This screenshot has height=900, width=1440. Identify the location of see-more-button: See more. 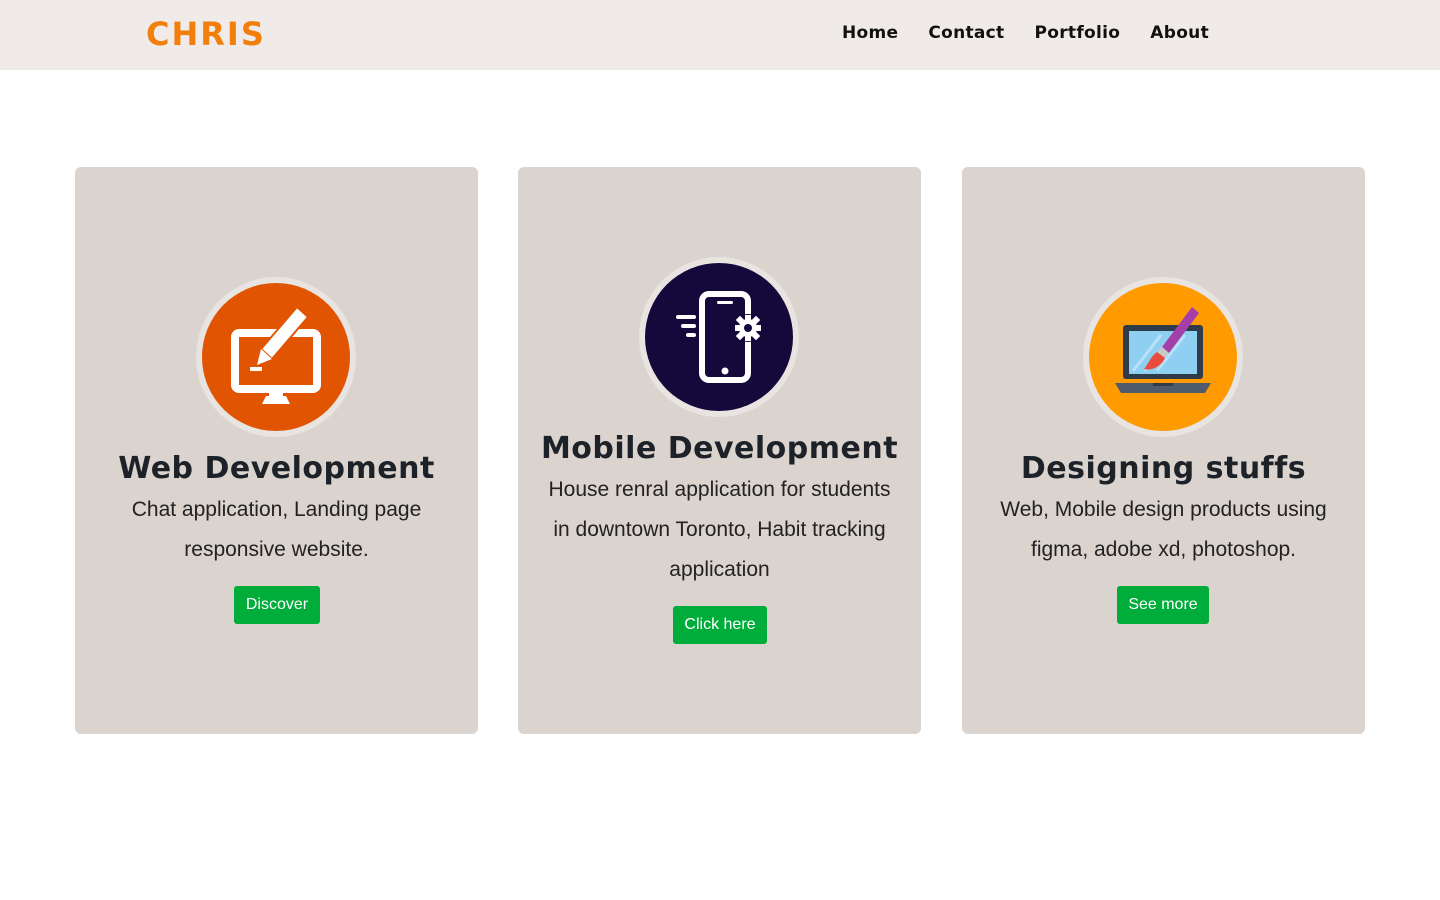
(1163, 605).